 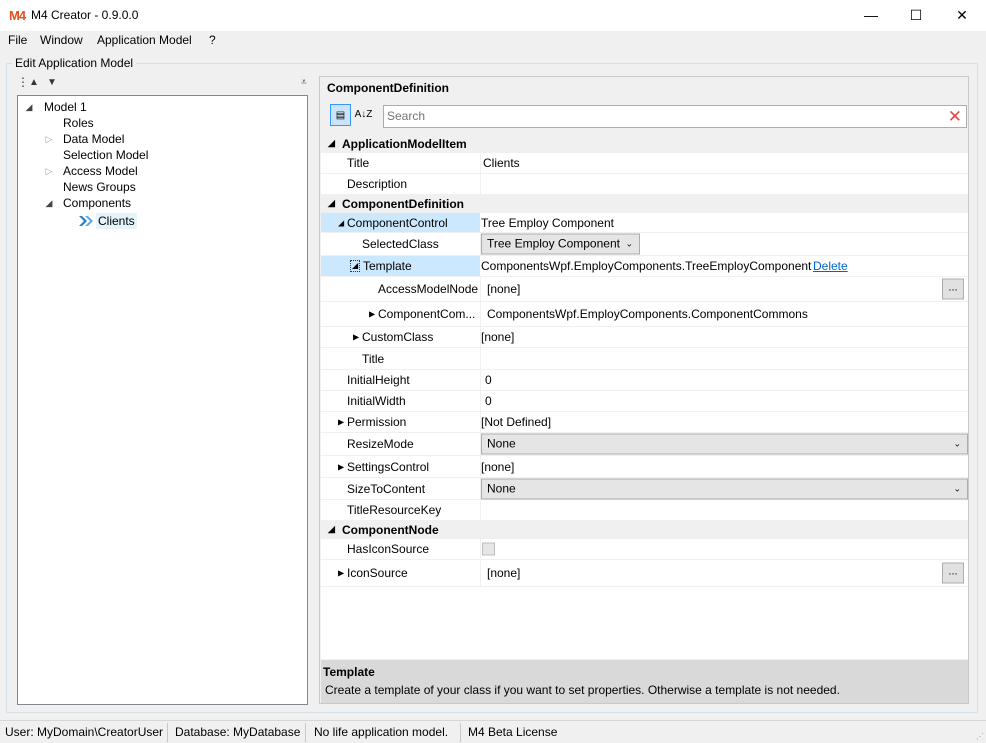 I want to click on property-name: Description, so click(x=377, y=184).